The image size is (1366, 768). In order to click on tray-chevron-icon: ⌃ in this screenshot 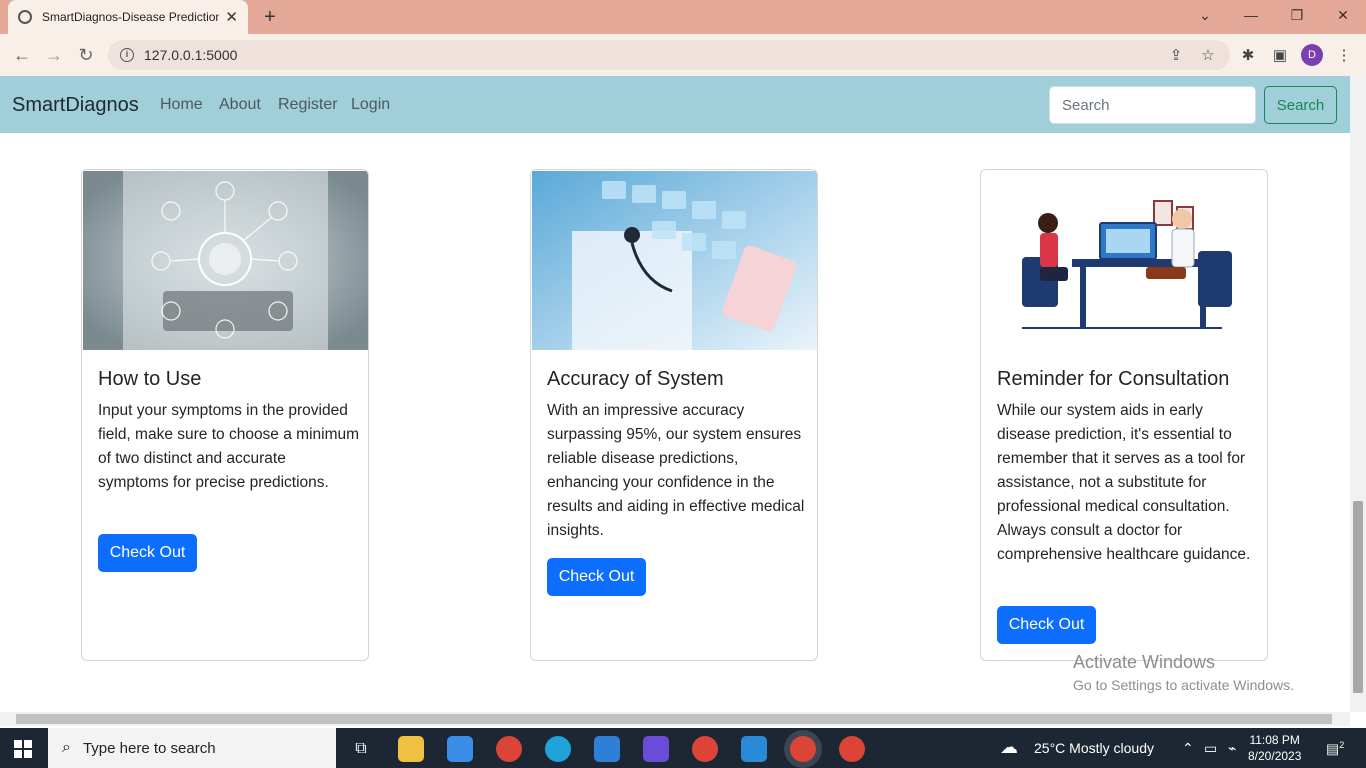, I will do `click(1188, 748)`.